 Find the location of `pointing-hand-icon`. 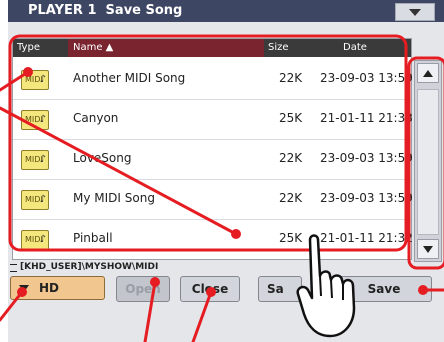

pointing-hand-icon is located at coordinates (326, 286).